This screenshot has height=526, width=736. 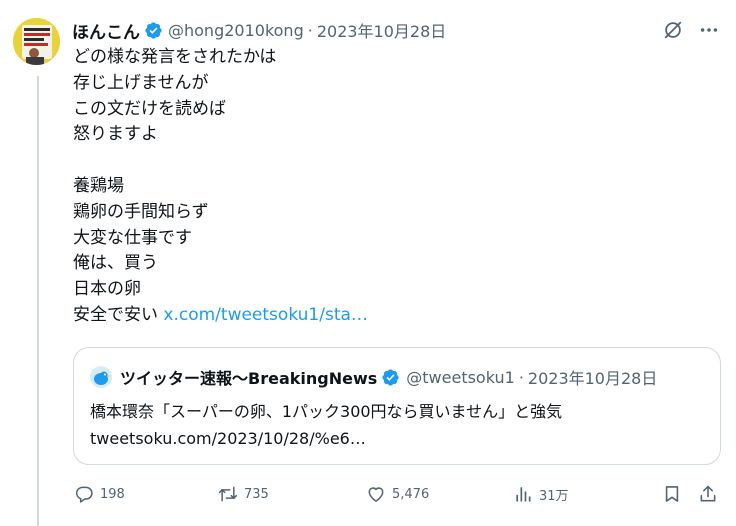 I want to click on more-icon, so click(x=709, y=30).